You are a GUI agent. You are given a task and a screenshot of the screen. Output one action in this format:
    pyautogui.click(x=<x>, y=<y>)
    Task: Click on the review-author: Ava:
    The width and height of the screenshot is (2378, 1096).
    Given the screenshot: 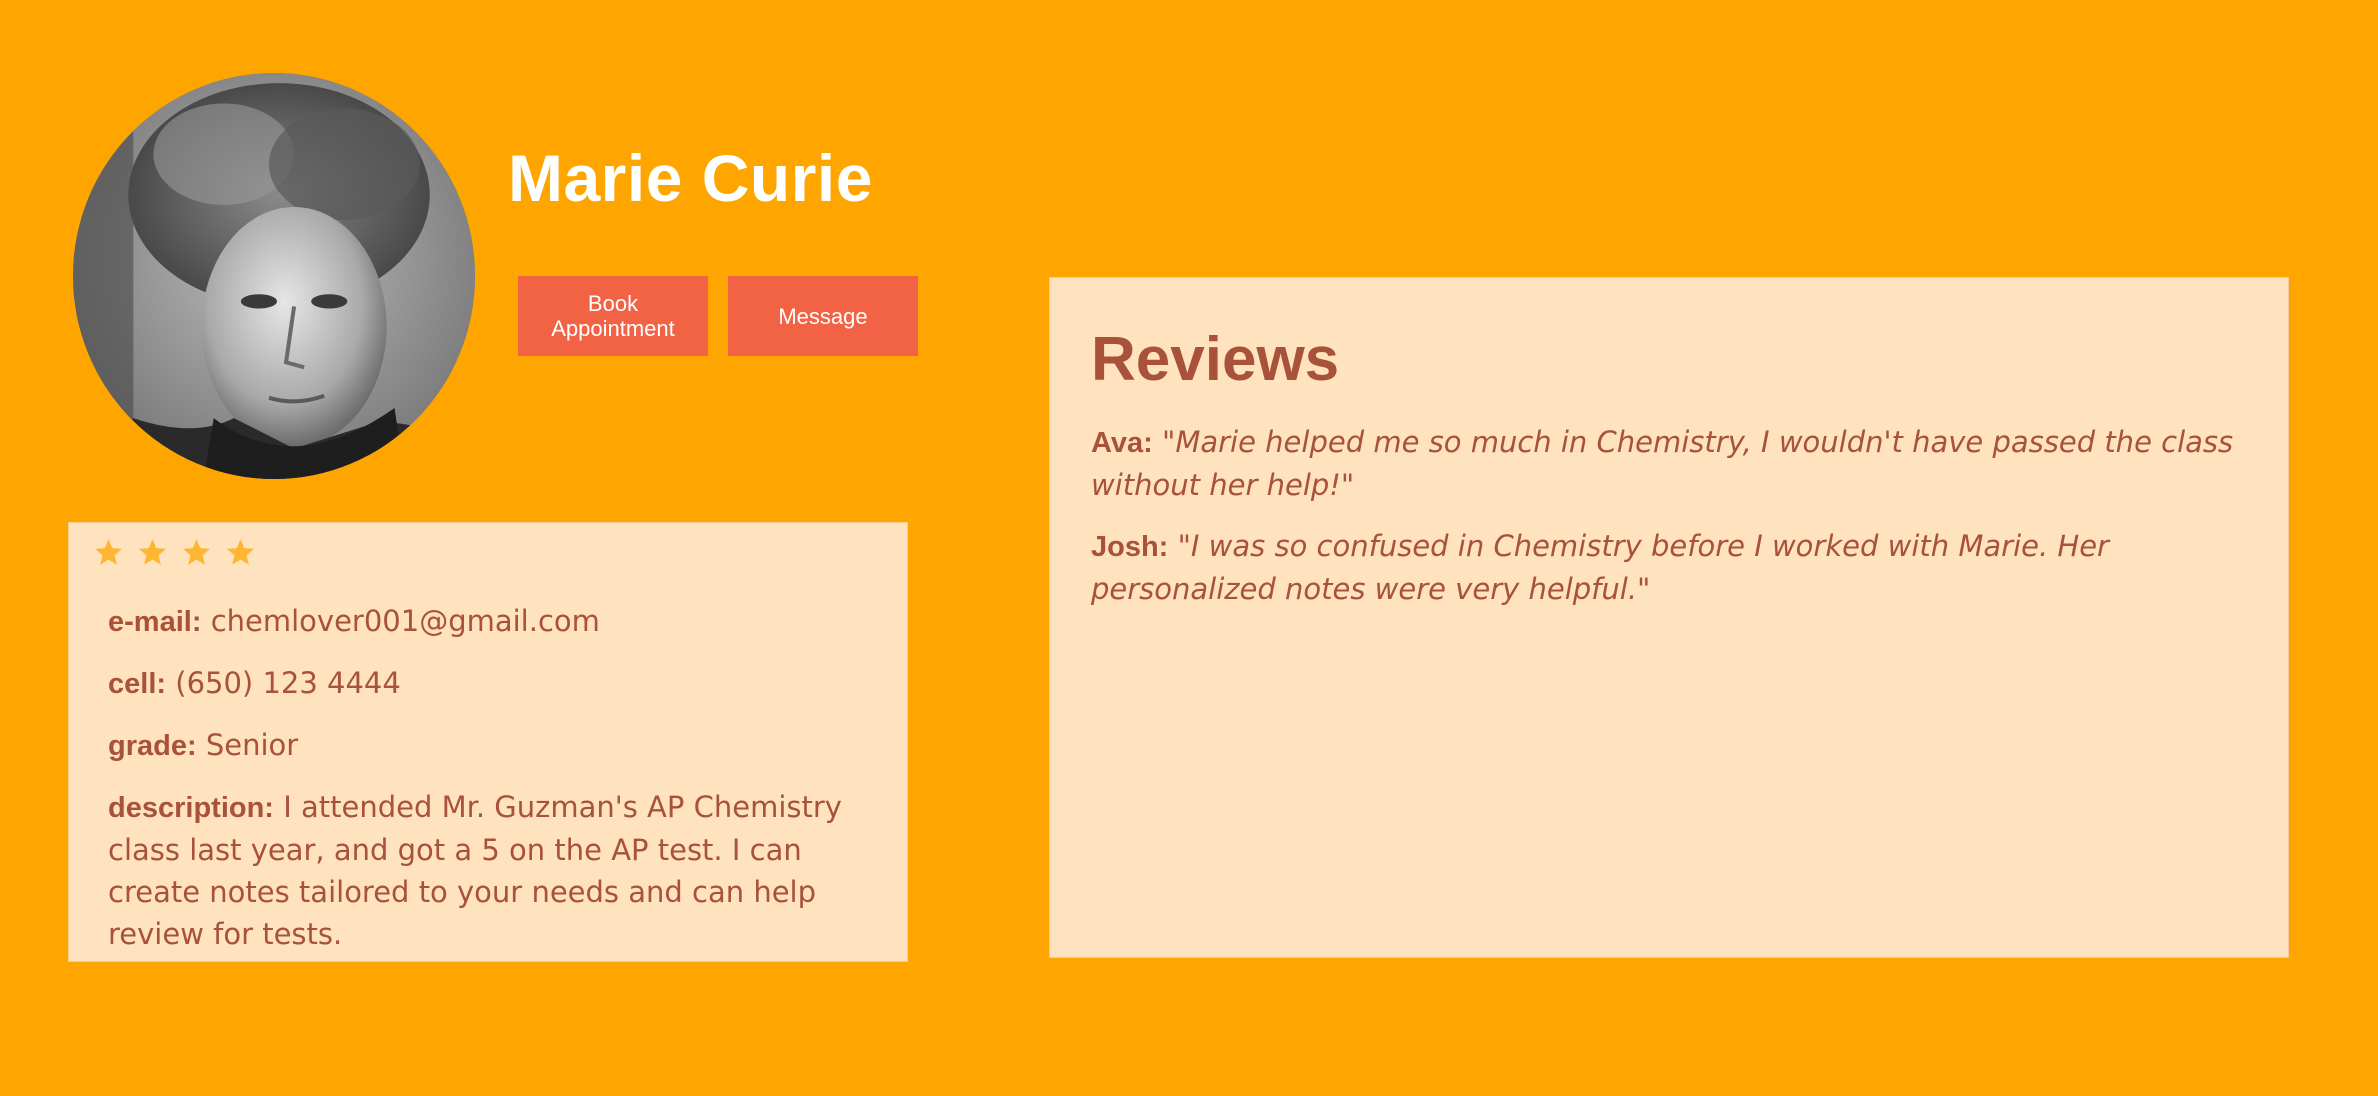 What is the action you would take?
    pyautogui.click(x=1122, y=443)
    